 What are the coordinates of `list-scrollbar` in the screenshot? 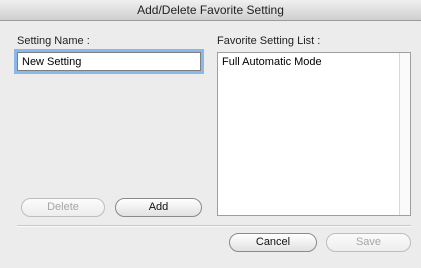 It's located at (404, 134).